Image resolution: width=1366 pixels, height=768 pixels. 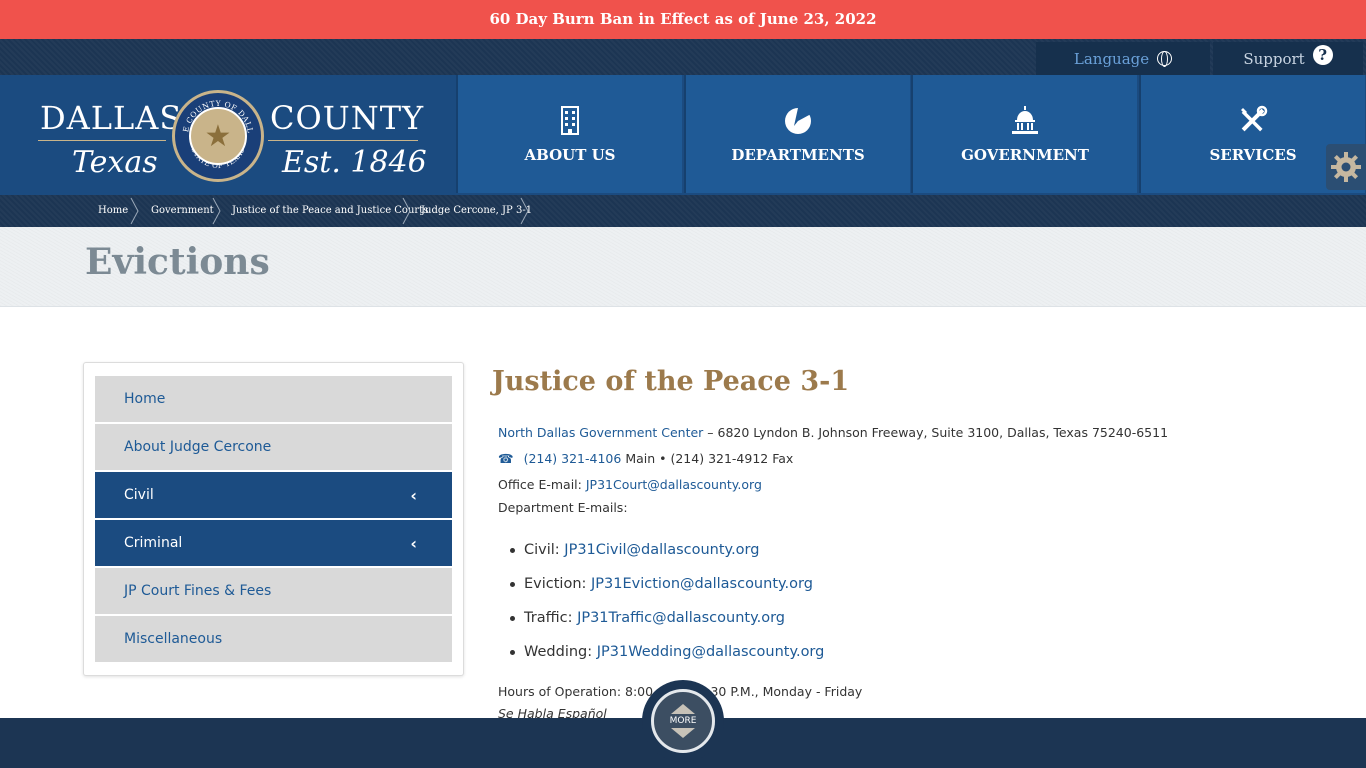 What do you see at coordinates (1254, 118) in the screenshot?
I see `tools-icon` at bounding box center [1254, 118].